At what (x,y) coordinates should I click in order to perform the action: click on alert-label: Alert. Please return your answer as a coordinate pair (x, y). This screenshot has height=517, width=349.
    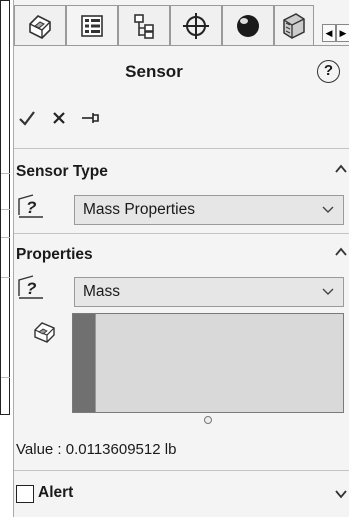
    Looking at the image, I should click on (56, 492).